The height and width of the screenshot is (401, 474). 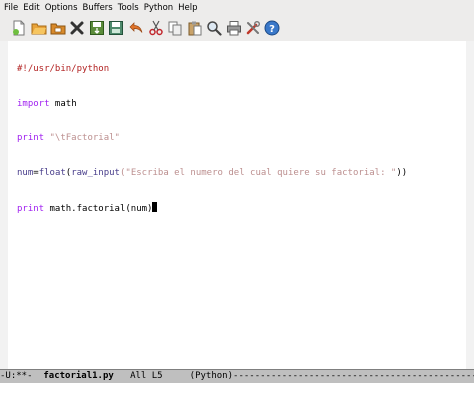 What do you see at coordinates (195, 28) in the screenshot?
I see `paste-icon` at bounding box center [195, 28].